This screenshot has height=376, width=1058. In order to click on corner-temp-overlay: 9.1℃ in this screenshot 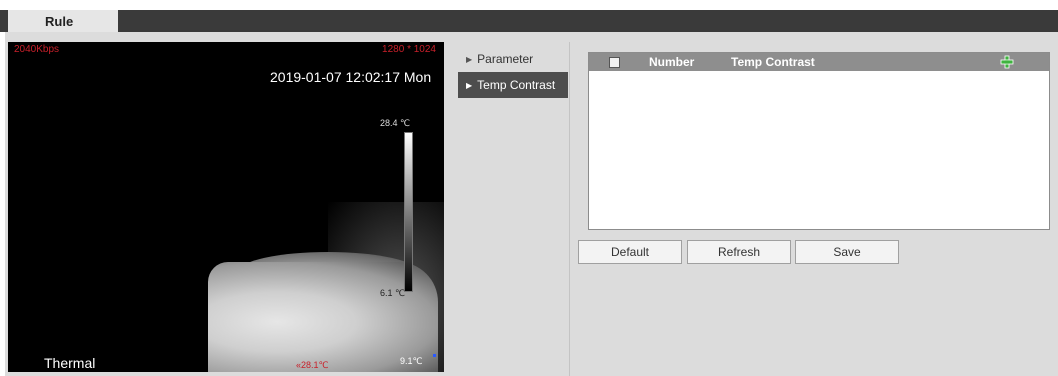, I will do `click(411, 361)`.